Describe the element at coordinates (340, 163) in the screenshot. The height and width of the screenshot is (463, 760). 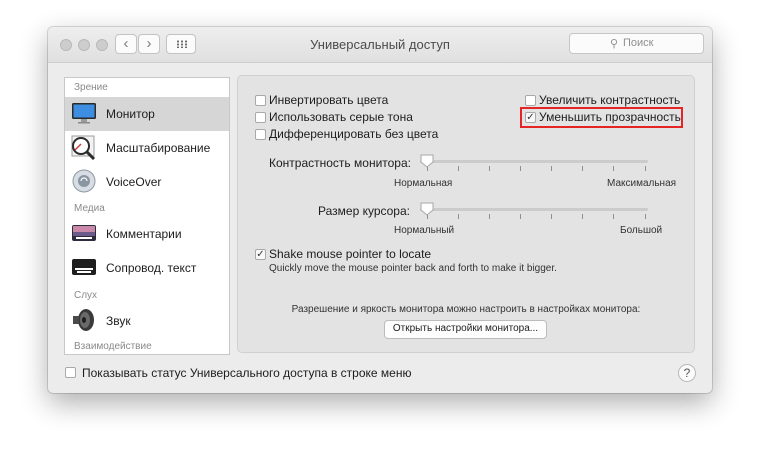
I see `contrast-label: Контрастность монитора:` at that location.